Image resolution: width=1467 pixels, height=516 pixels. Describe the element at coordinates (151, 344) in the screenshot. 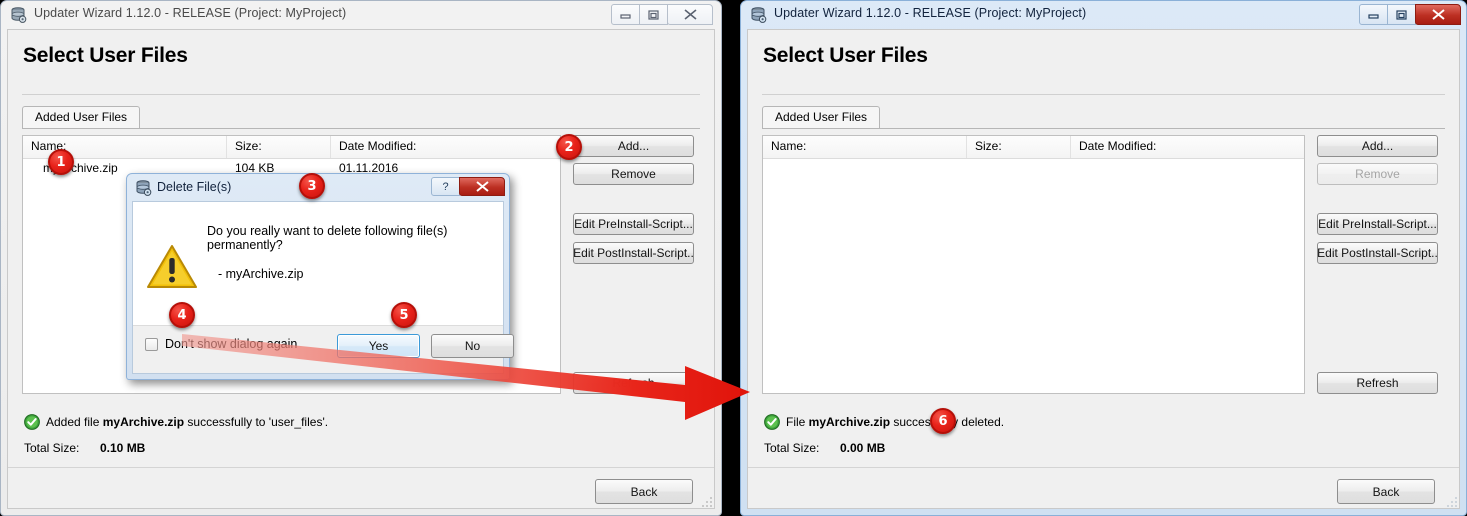

I see `checkbox-box` at that location.